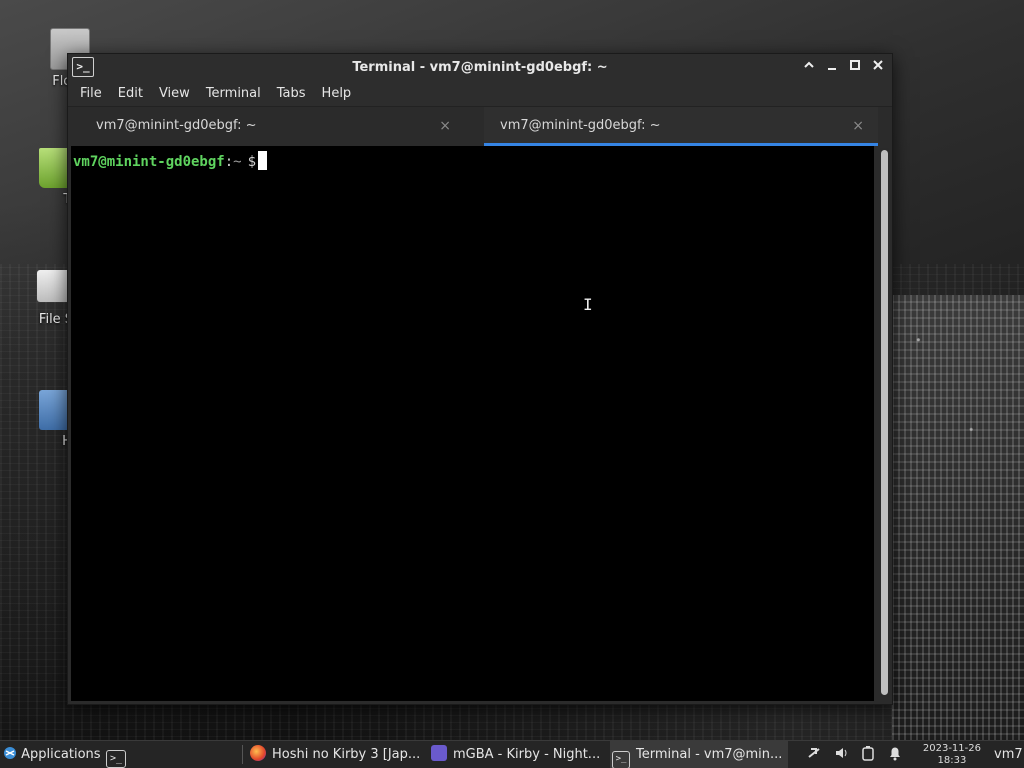 This screenshot has height=768, width=1024. I want to click on terminal-app-icon: >_, so click(83, 67).